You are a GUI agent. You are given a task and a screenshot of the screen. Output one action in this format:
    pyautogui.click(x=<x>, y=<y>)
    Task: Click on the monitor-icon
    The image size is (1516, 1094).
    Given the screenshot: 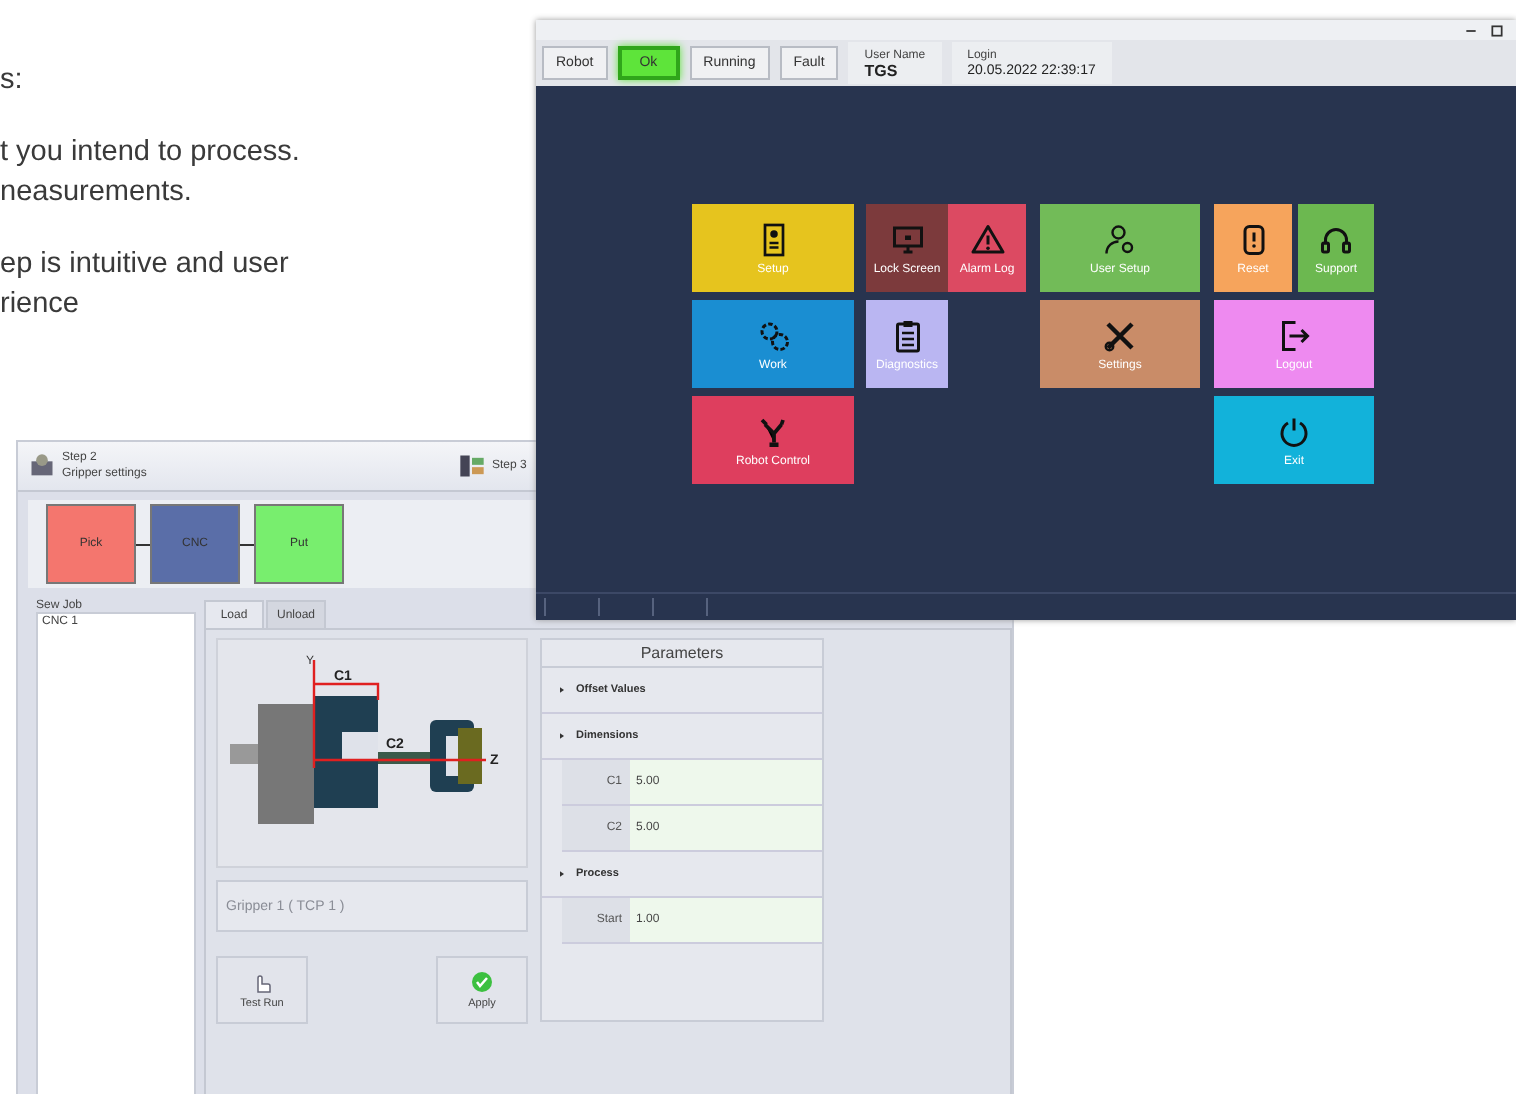 What is the action you would take?
    pyautogui.click(x=907, y=239)
    